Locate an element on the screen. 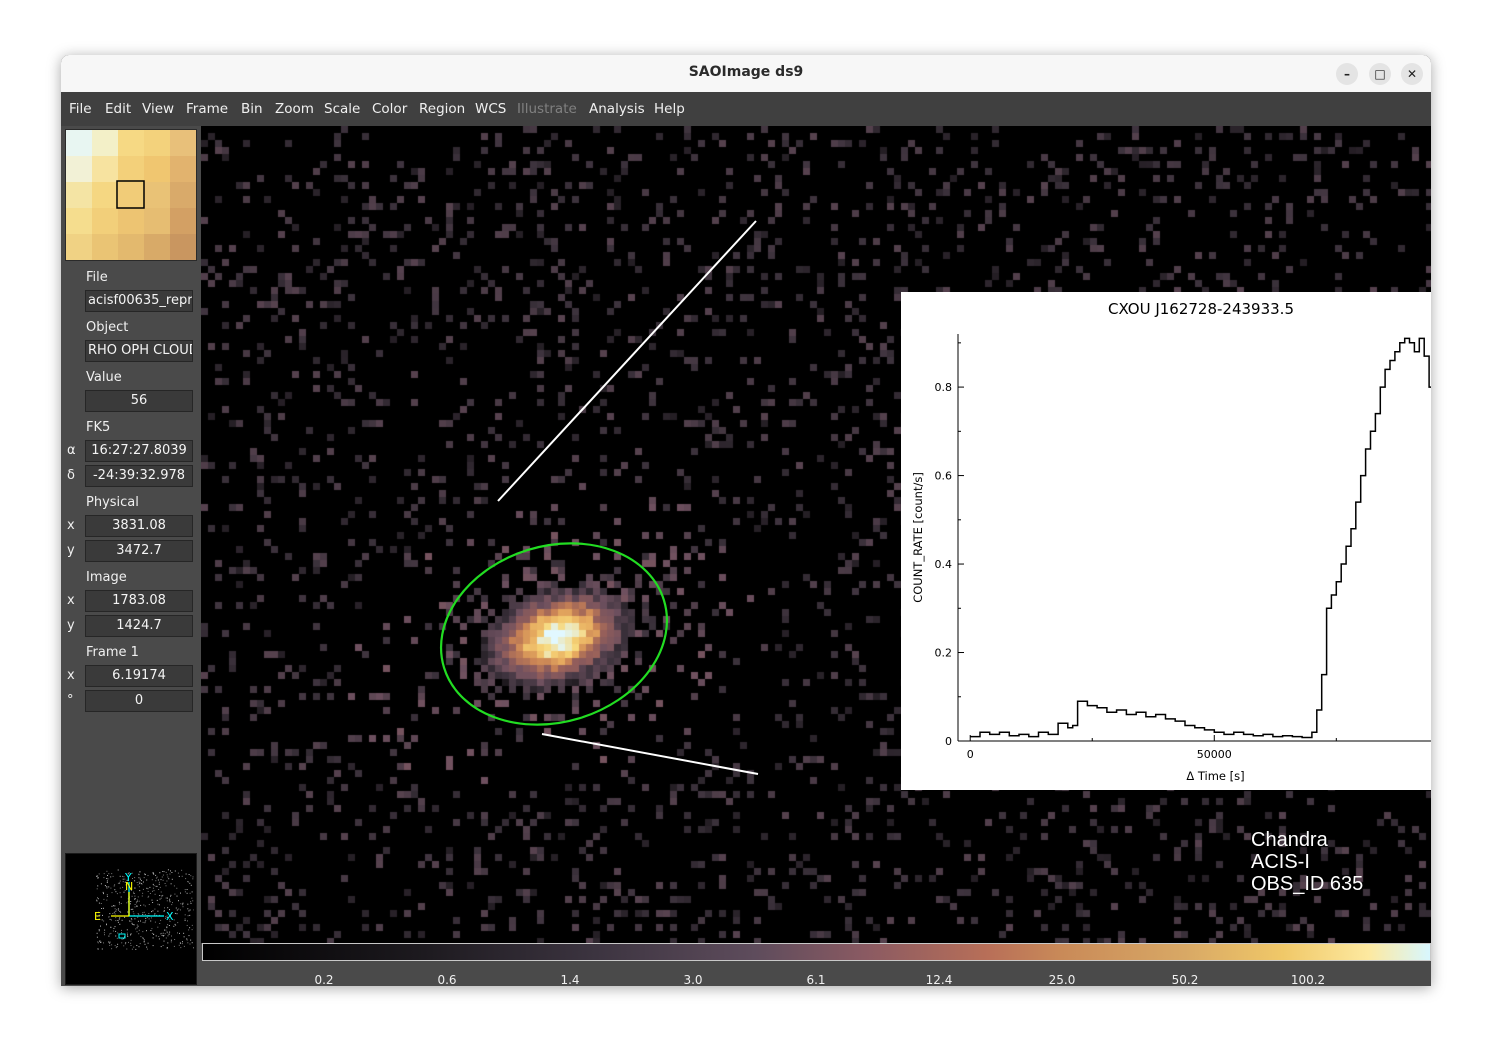 The width and height of the screenshot is (1492, 1053). ra-field: 16:27:27.8039 is located at coordinates (139, 451).